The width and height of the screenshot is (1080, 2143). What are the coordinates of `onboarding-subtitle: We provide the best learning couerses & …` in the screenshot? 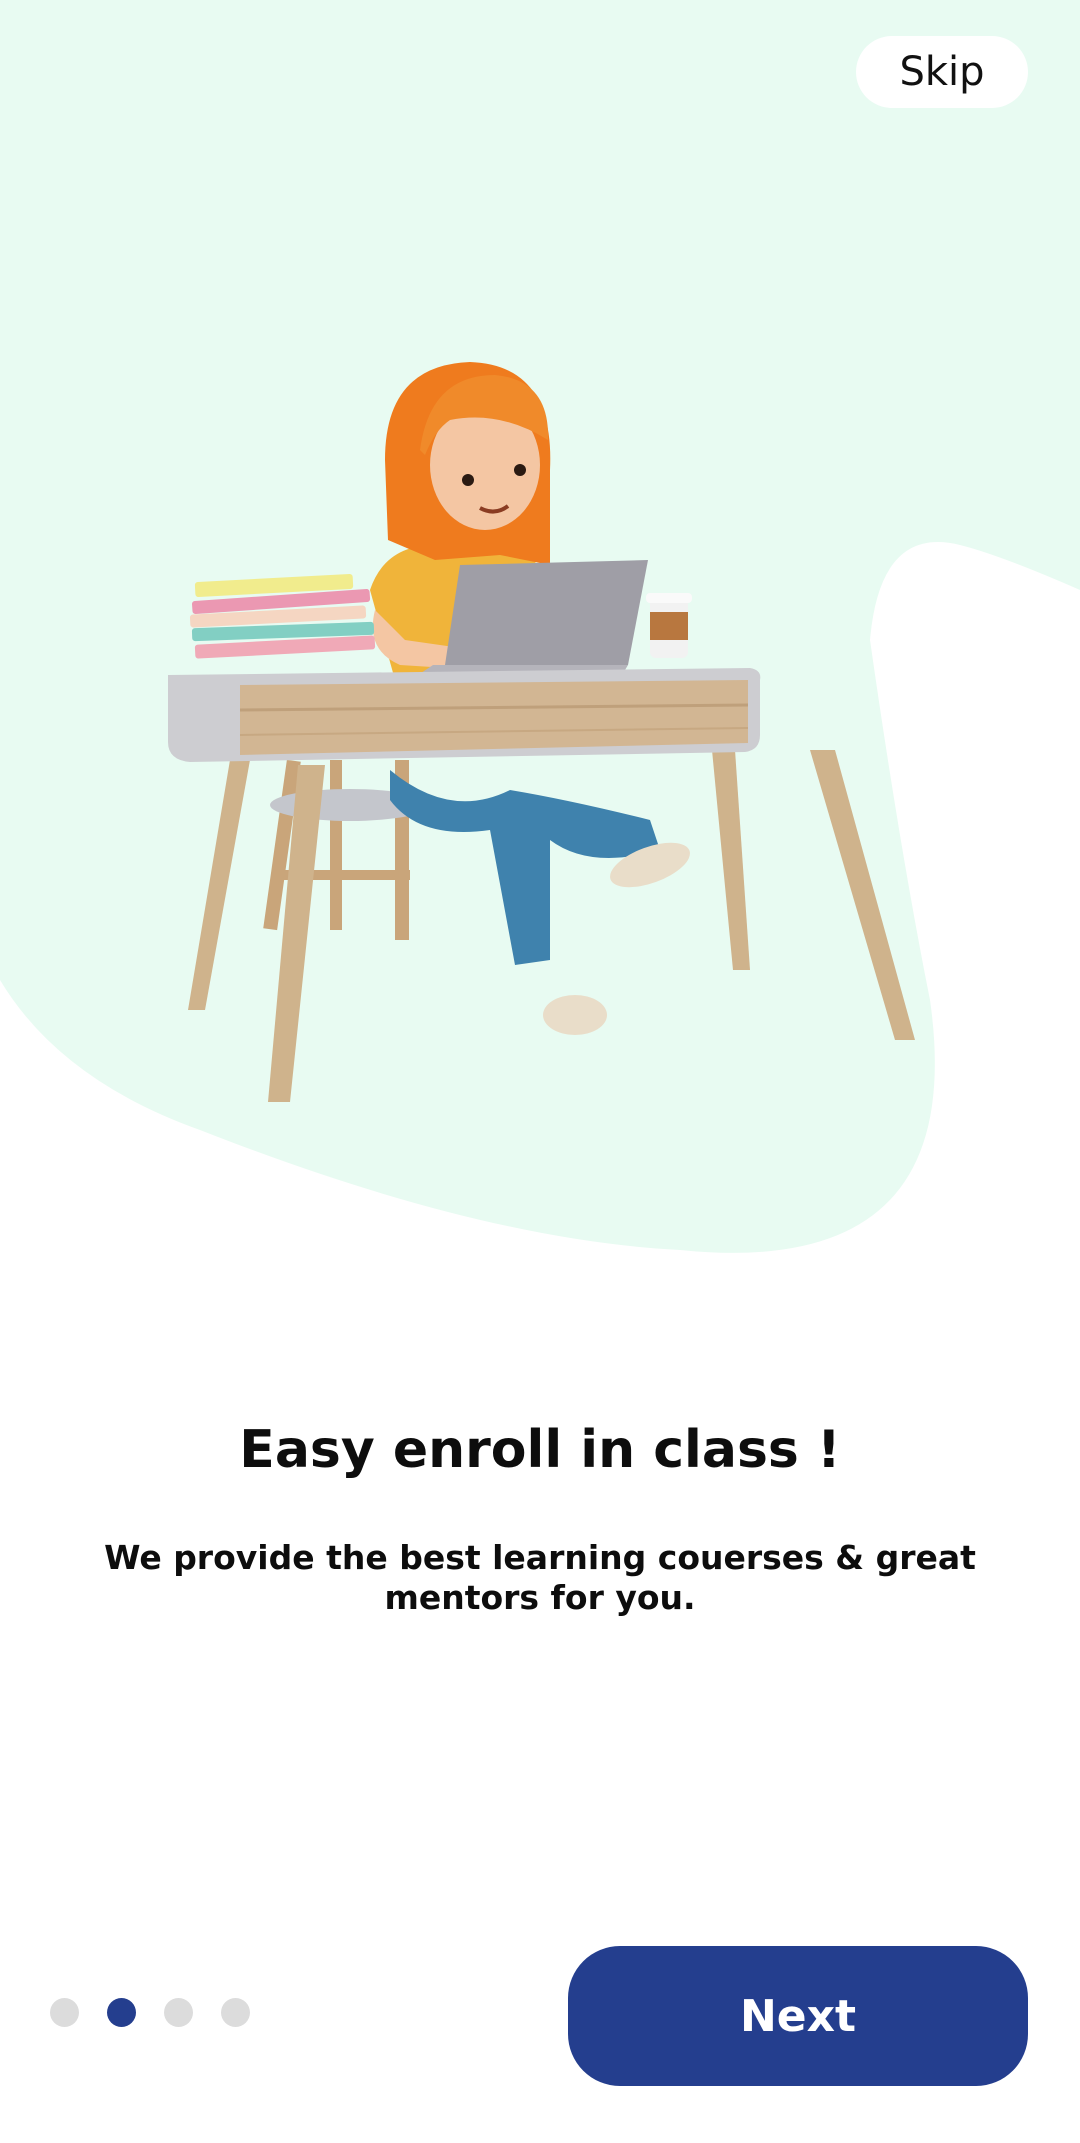 It's located at (540, 1577).